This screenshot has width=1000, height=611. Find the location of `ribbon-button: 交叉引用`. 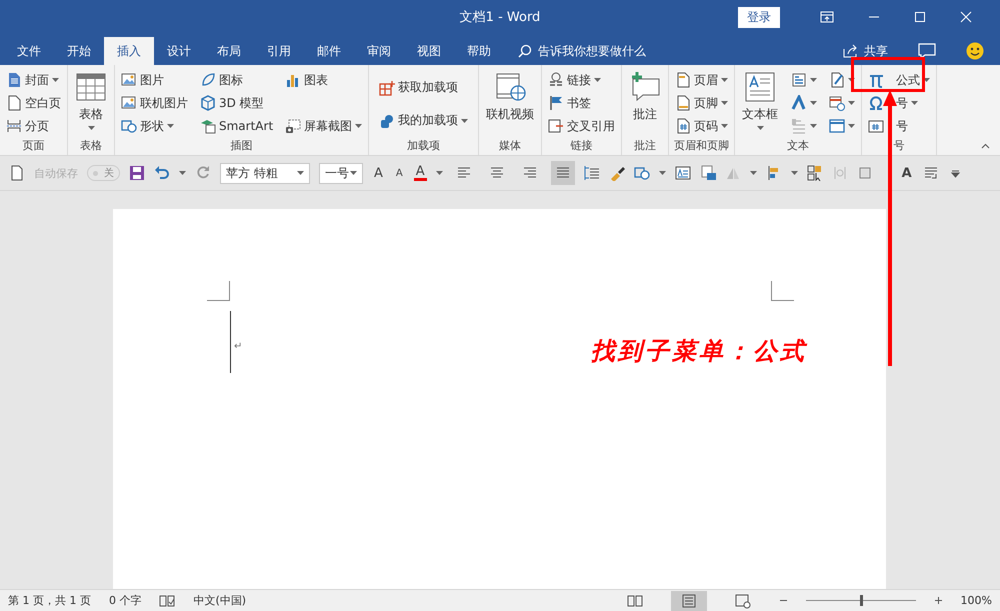

ribbon-button: 交叉引用 is located at coordinates (582, 126).